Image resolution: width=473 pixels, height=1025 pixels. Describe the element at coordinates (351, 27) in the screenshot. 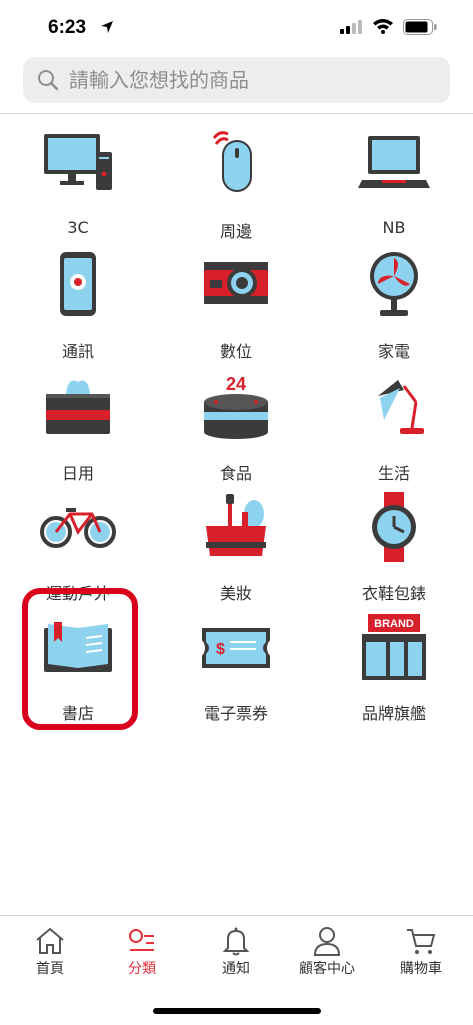

I see `signal-icon` at that location.